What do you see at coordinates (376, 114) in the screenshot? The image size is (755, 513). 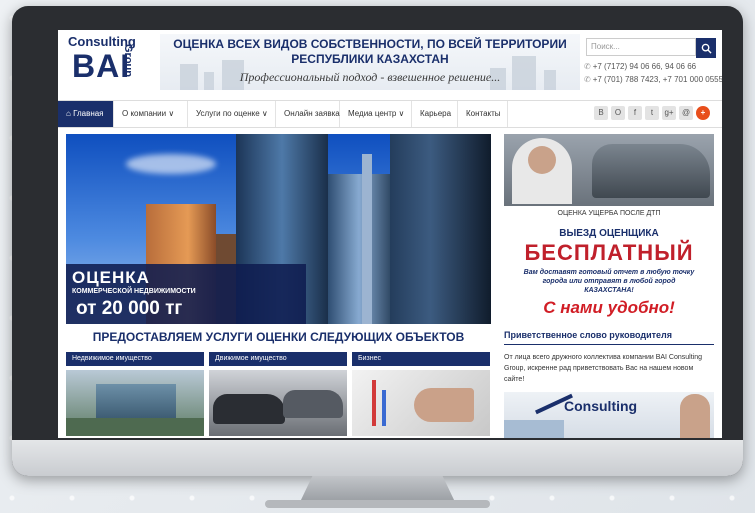 I see `nav-item-media: Медиа центр ∨` at bounding box center [376, 114].